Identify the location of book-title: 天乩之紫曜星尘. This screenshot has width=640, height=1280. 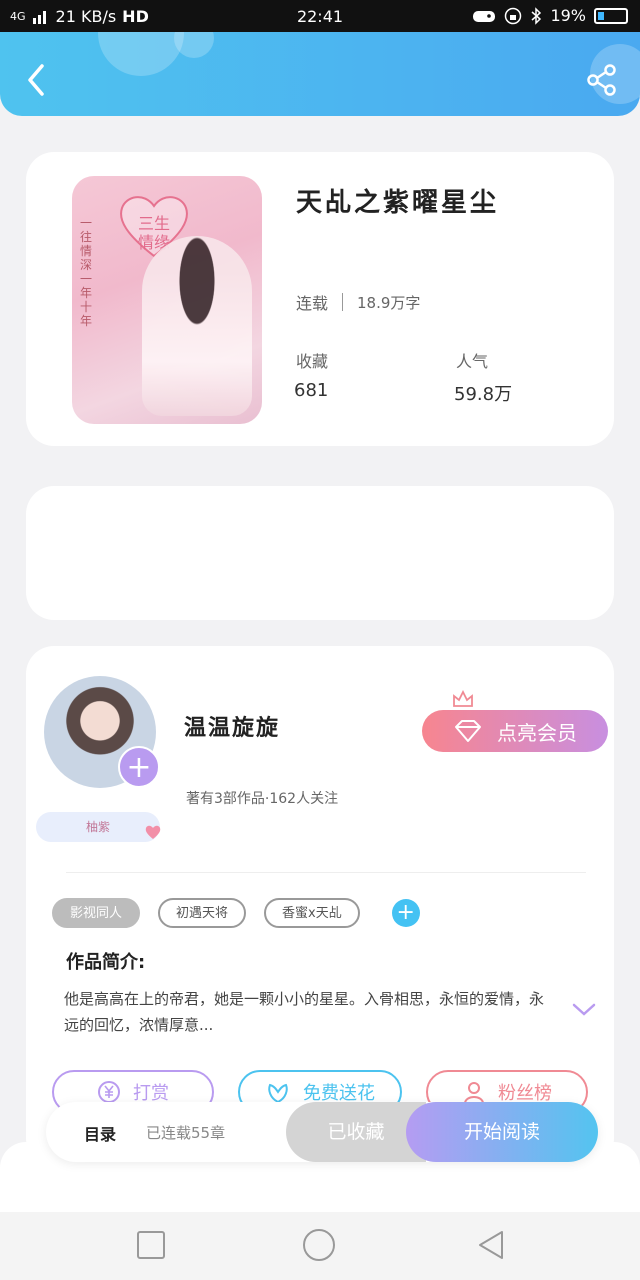
(398, 203).